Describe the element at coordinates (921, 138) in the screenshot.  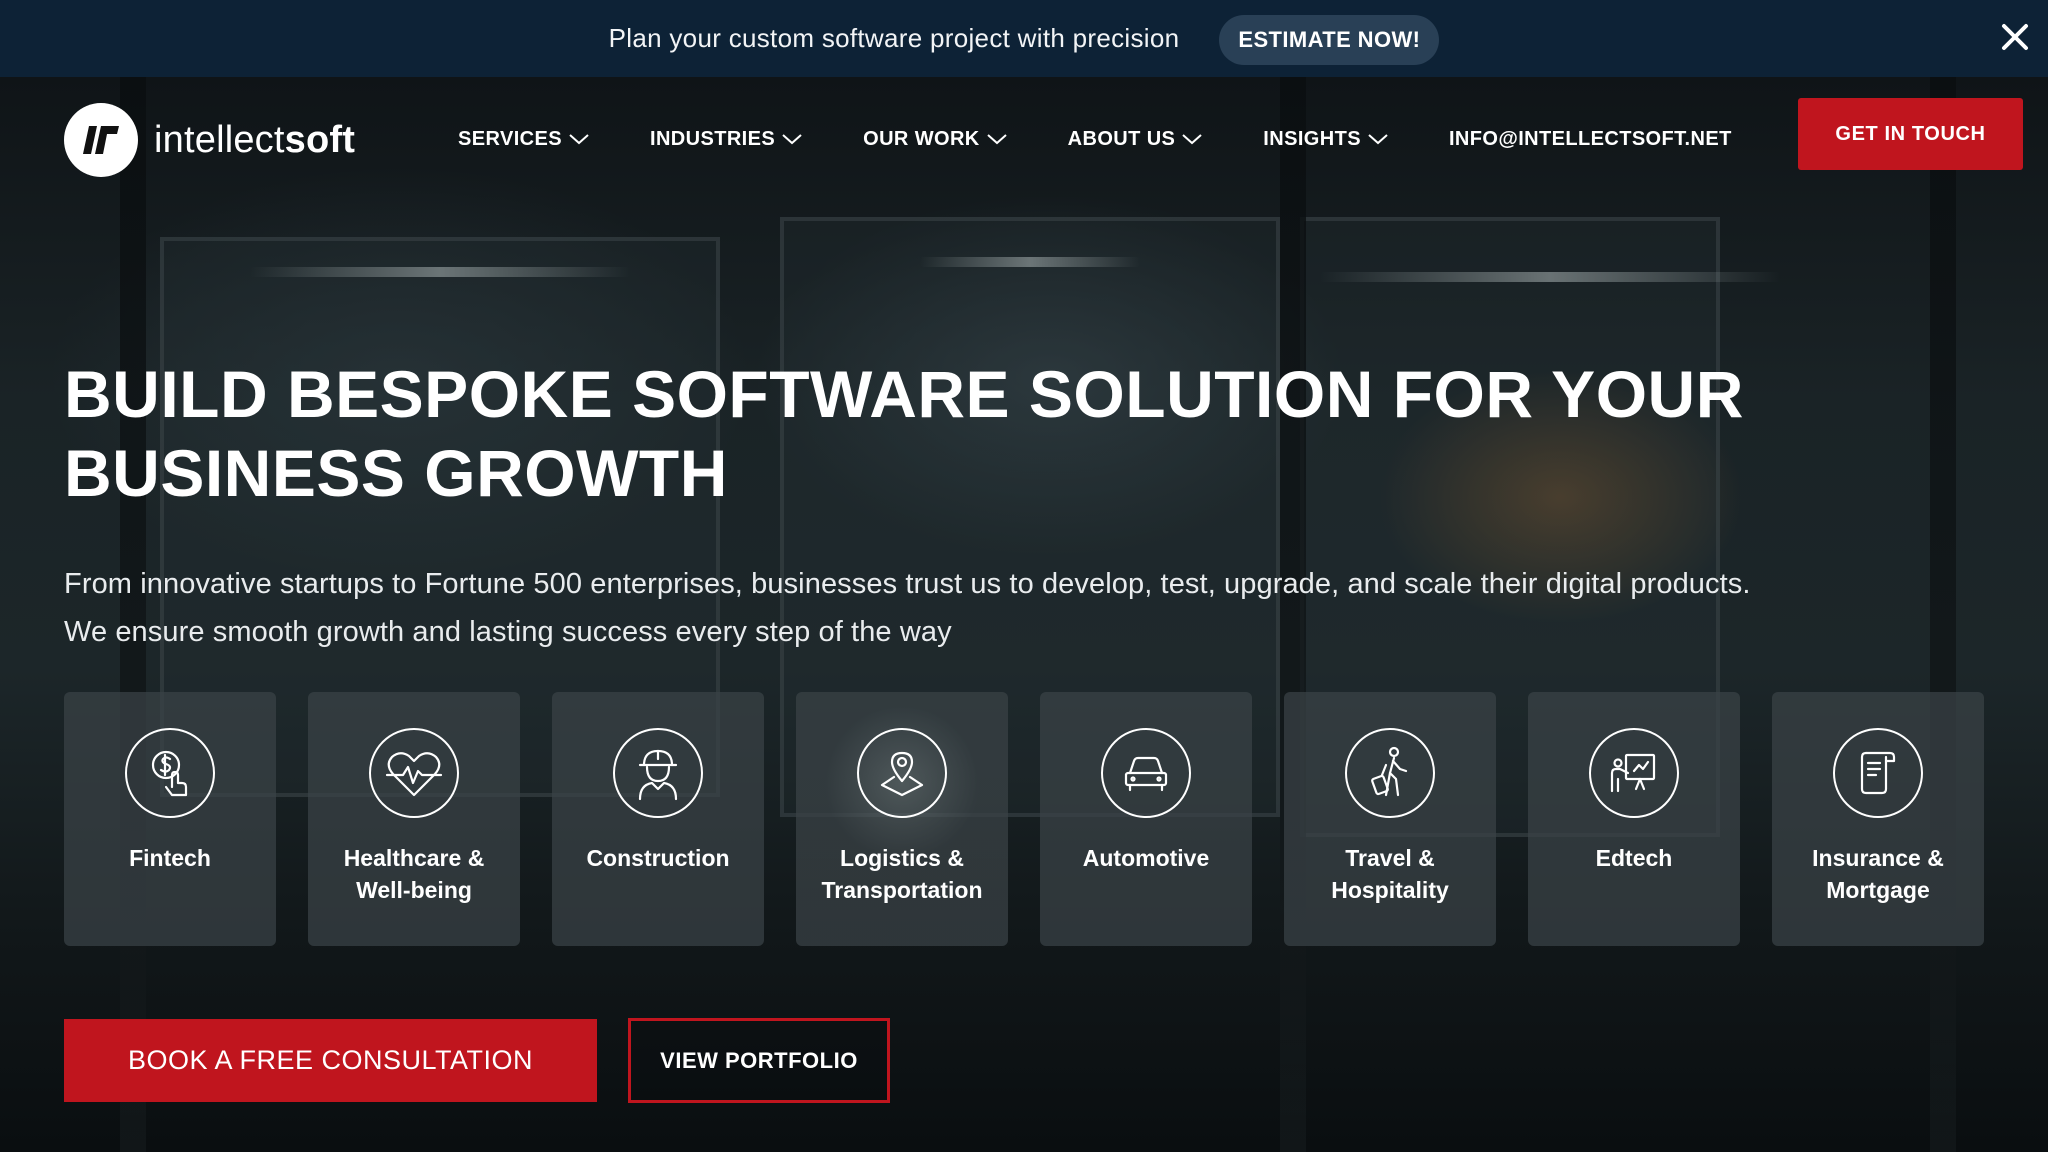
I see `nav-label: OUR WORK` at that location.